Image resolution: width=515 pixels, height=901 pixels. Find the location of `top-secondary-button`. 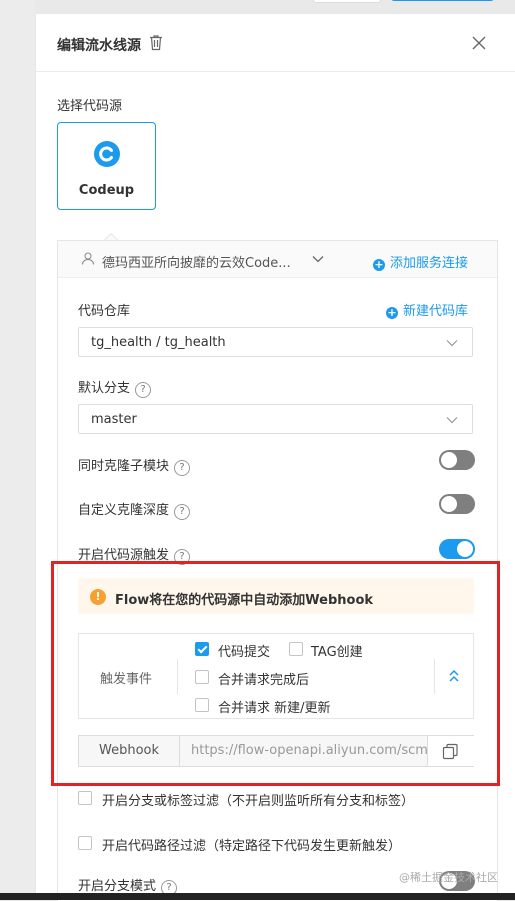

top-secondary-button is located at coordinates (347, 1).